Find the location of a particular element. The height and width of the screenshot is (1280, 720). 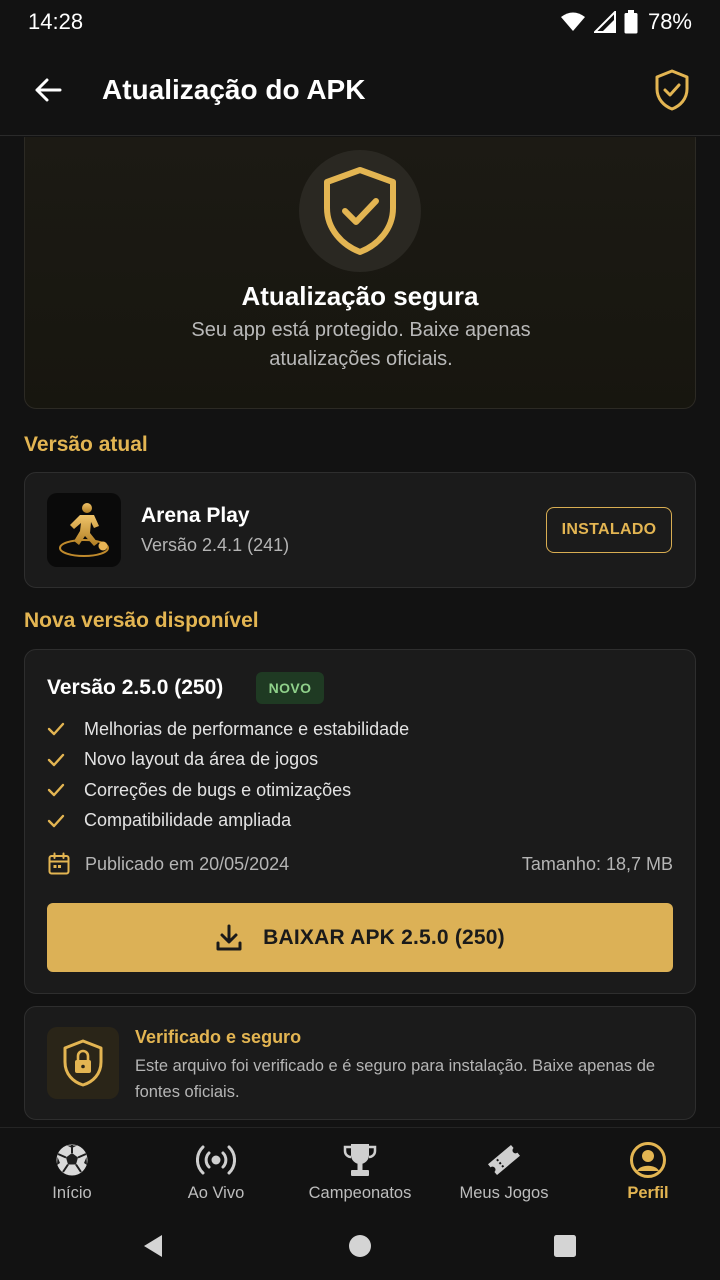

nav-item-ao-vivo: Ao Vivo is located at coordinates (216, 1170).